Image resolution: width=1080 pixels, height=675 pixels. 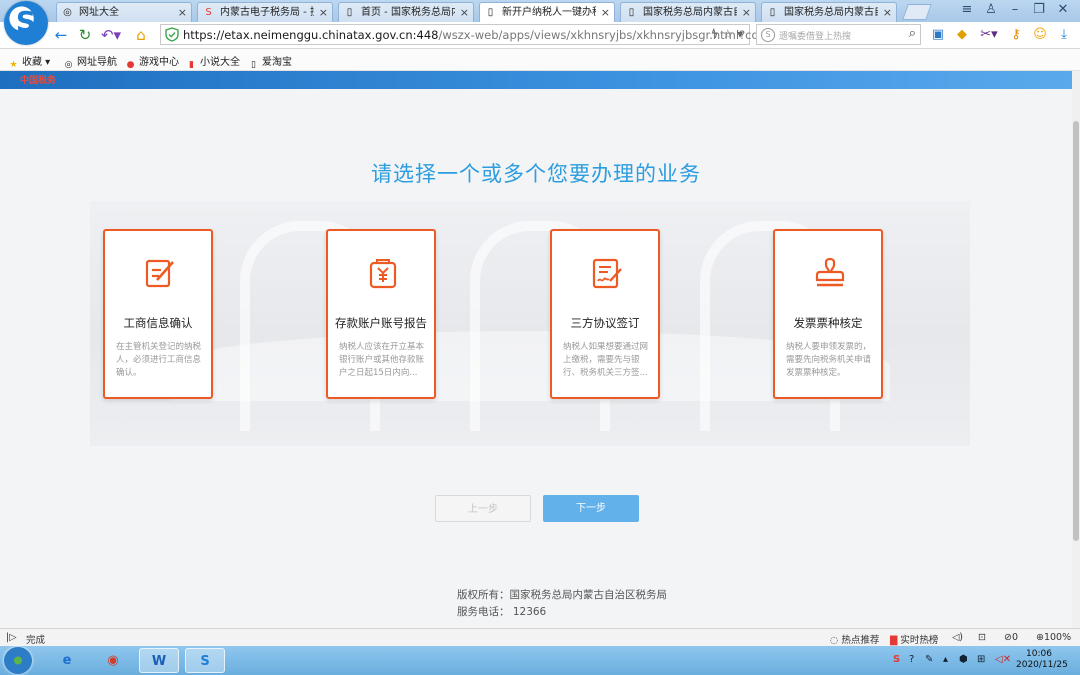 I want to click on download-icon: ⤓, so click(x=1064, y=35).